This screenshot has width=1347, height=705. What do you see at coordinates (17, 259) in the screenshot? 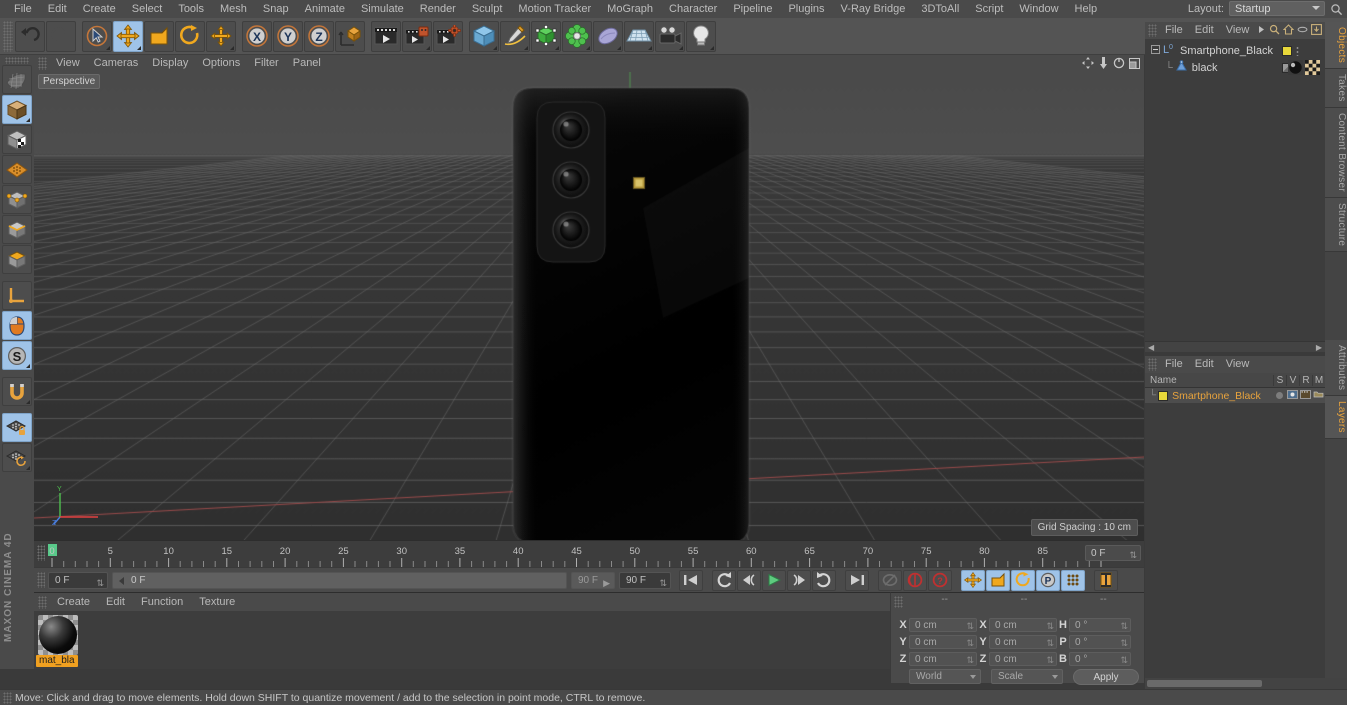
I see `polygons-mode-button` at bounding box center [17, 259].